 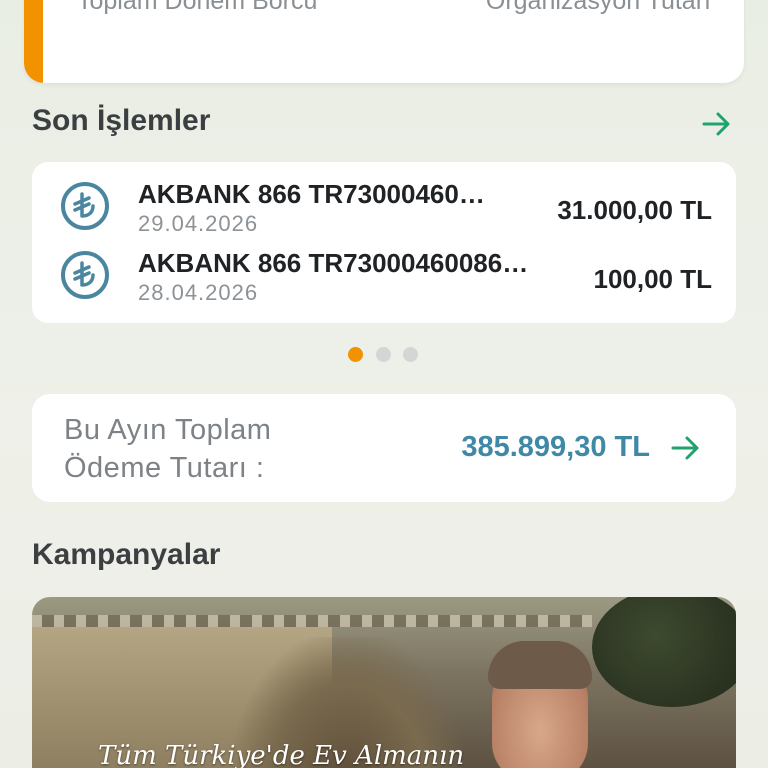 I want to click on transaction-amount: 31.000,00 TL, so click(x=634, y=210).